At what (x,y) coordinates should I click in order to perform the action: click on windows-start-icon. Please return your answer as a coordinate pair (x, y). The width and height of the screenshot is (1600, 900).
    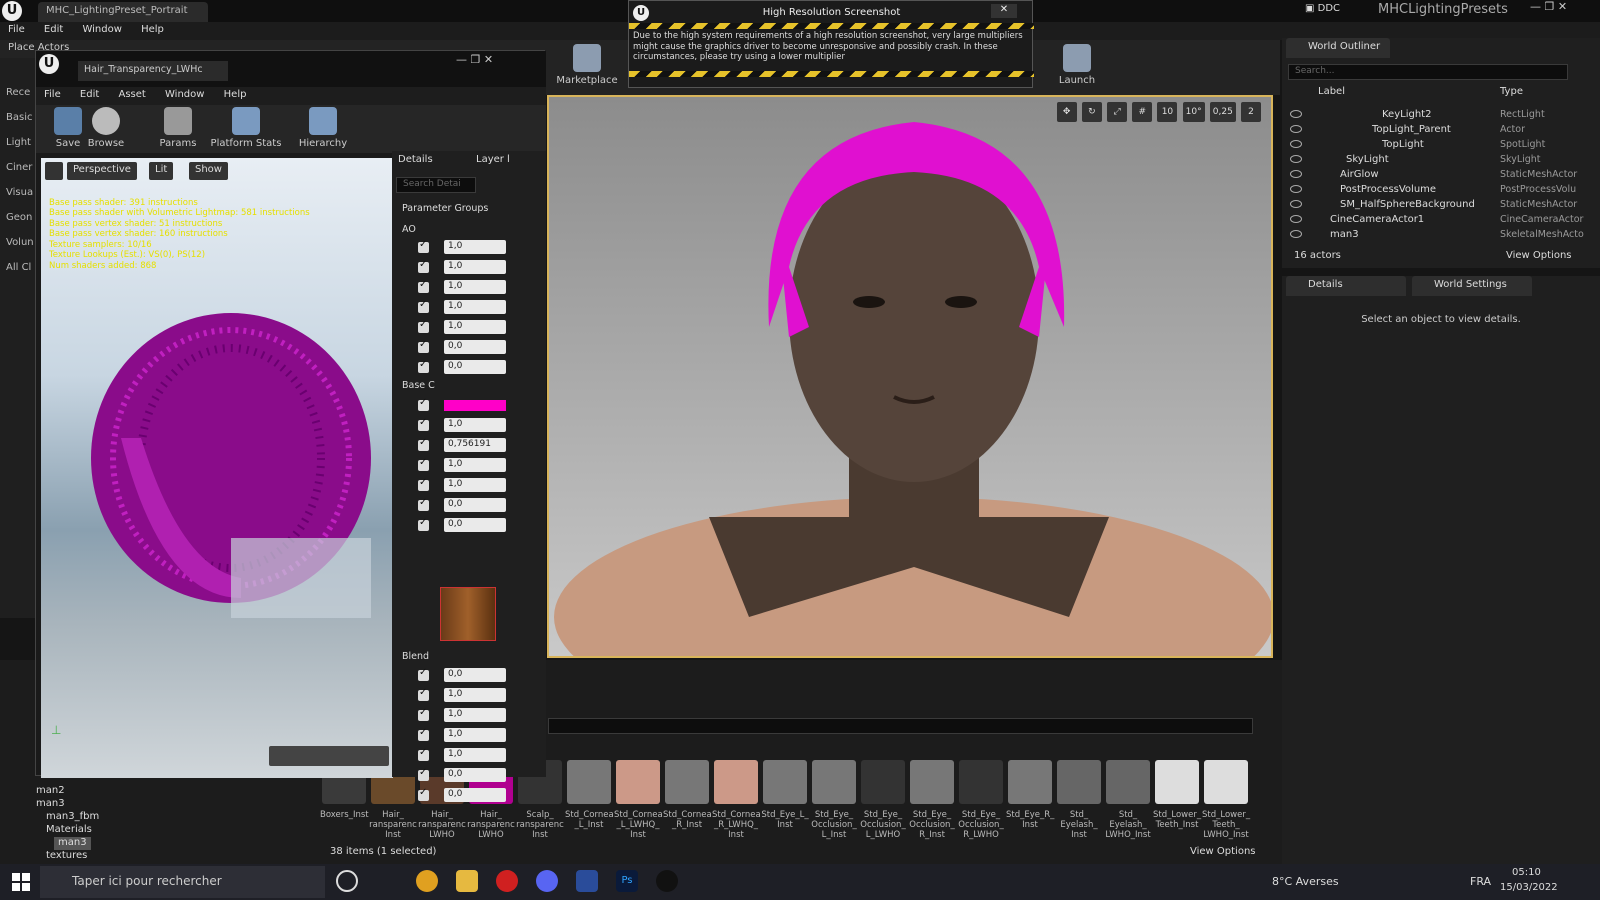
    Looking at the image, I should click on (21, 882).